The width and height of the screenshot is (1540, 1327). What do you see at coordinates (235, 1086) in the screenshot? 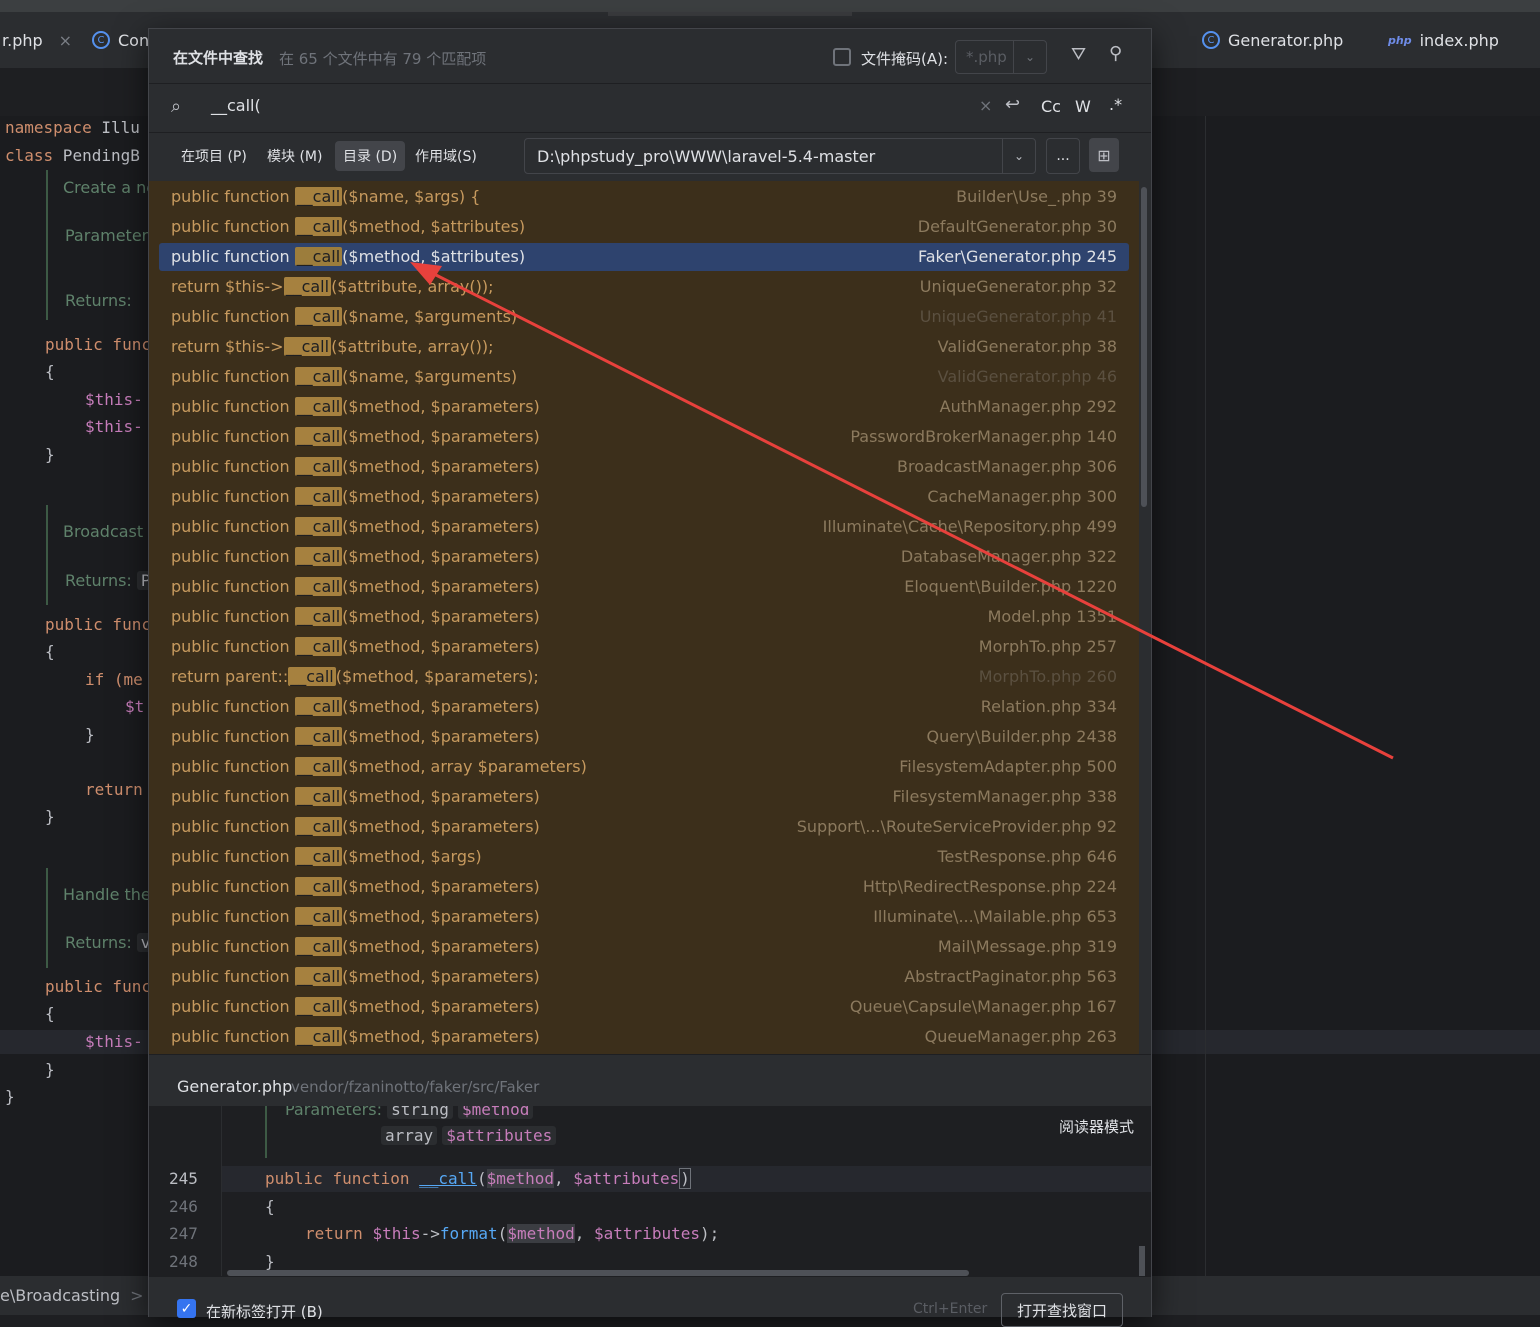
I see `preview-file-name: Generator.php` at bounding box center [235, 1086].